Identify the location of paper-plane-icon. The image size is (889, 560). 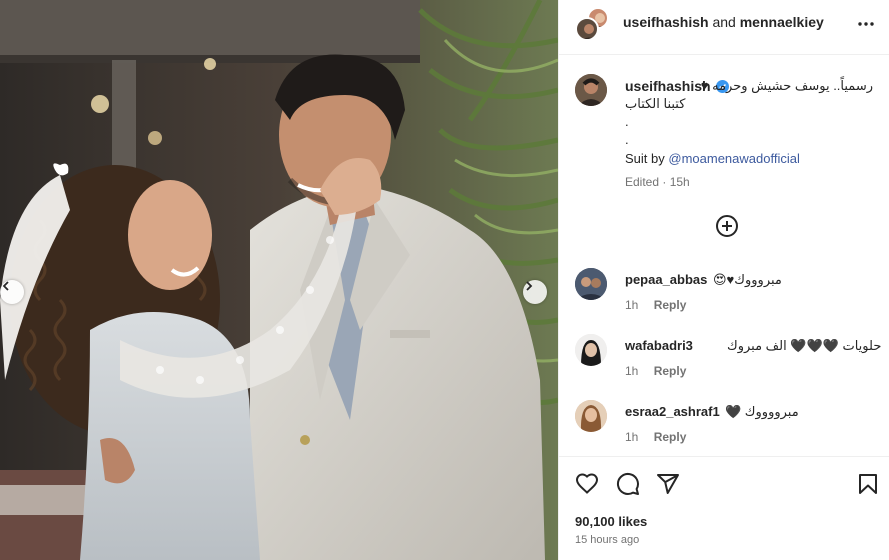
(668, 484).